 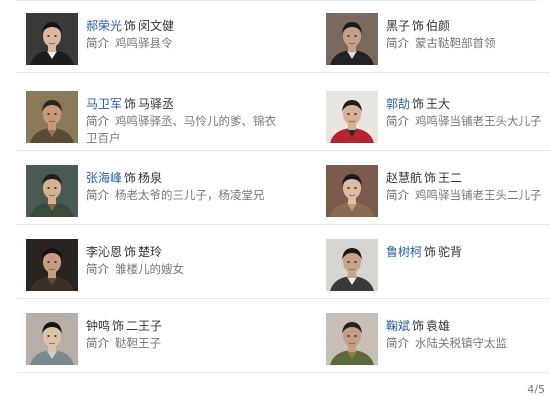 I want to click on role-description: 简介 鸡鸣驿当铺老王头大儿子, so click(x=468, y=121).